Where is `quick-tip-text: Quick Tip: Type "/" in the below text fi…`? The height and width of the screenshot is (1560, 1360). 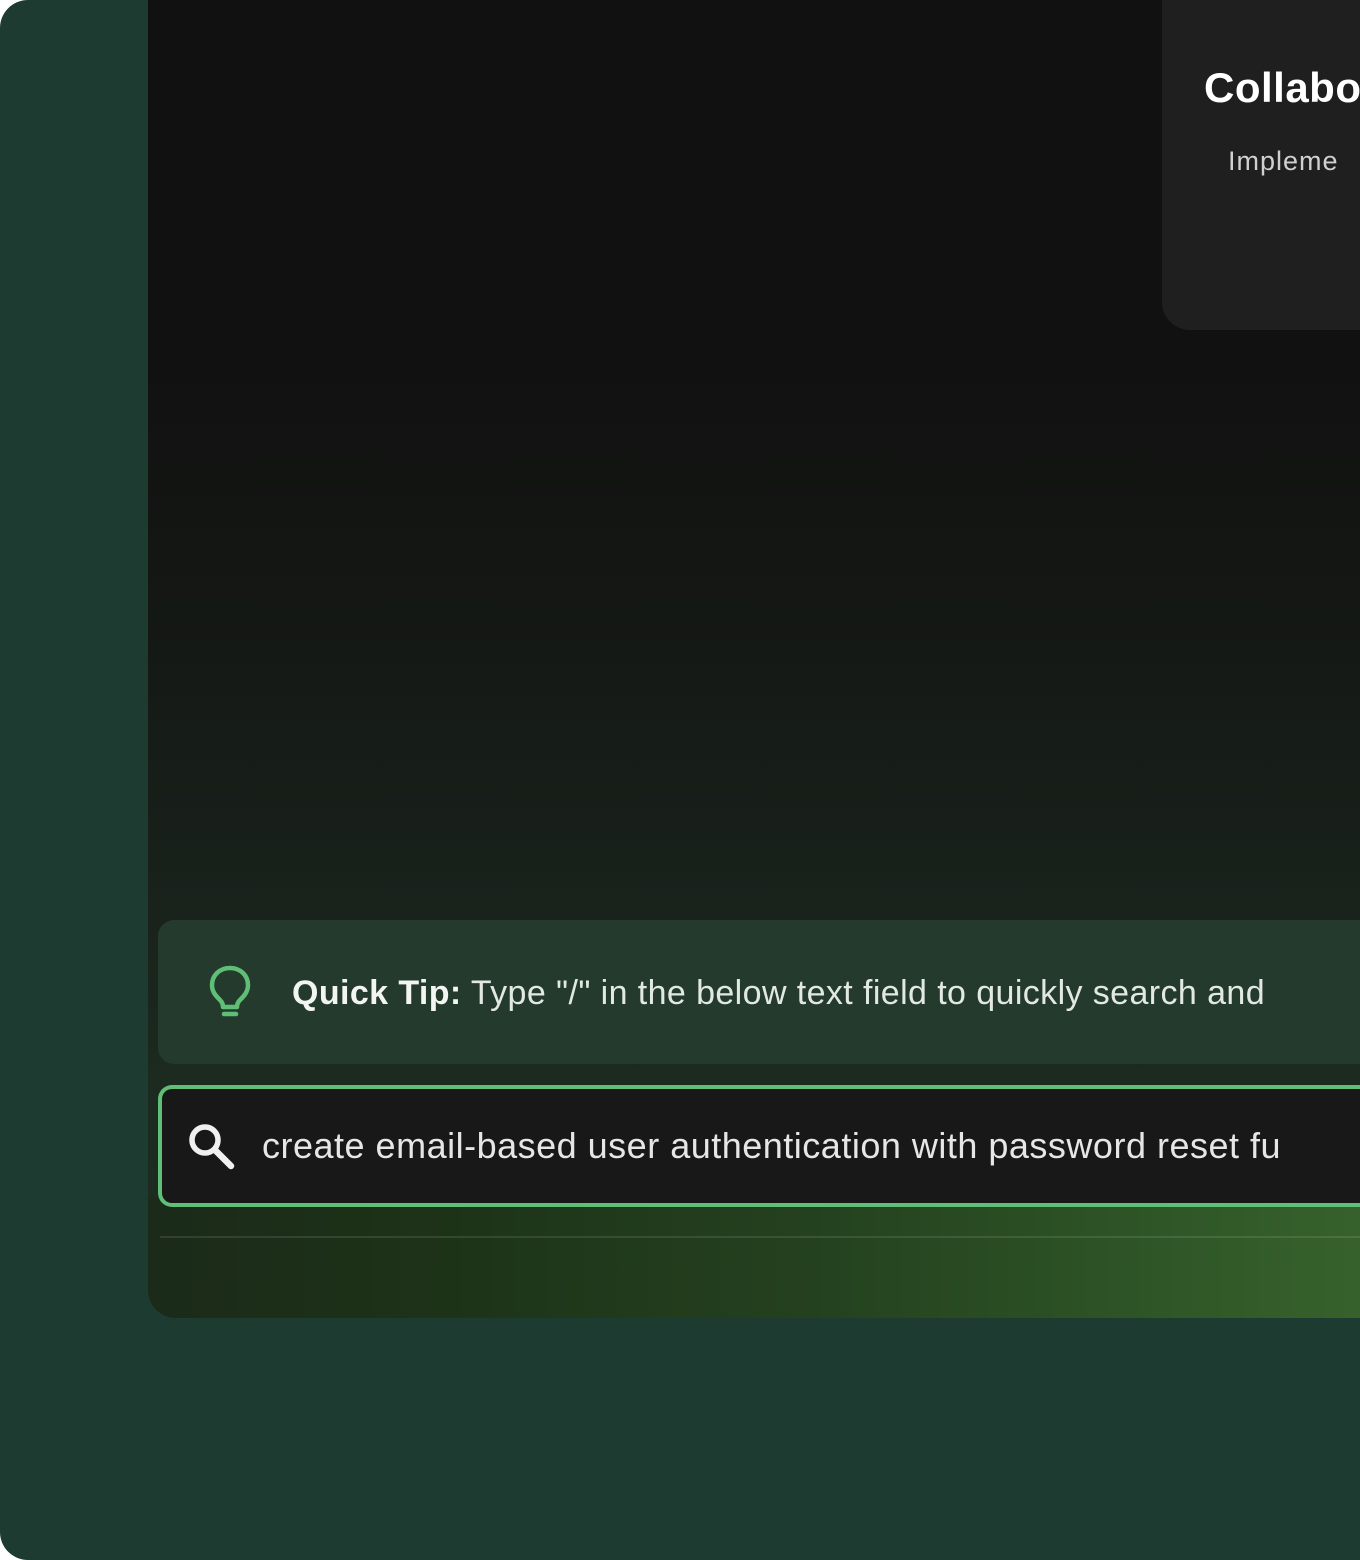 quick-tip-text: Quick Tip: Type "/" in the below text fi… is located at coordinates (778, 993).